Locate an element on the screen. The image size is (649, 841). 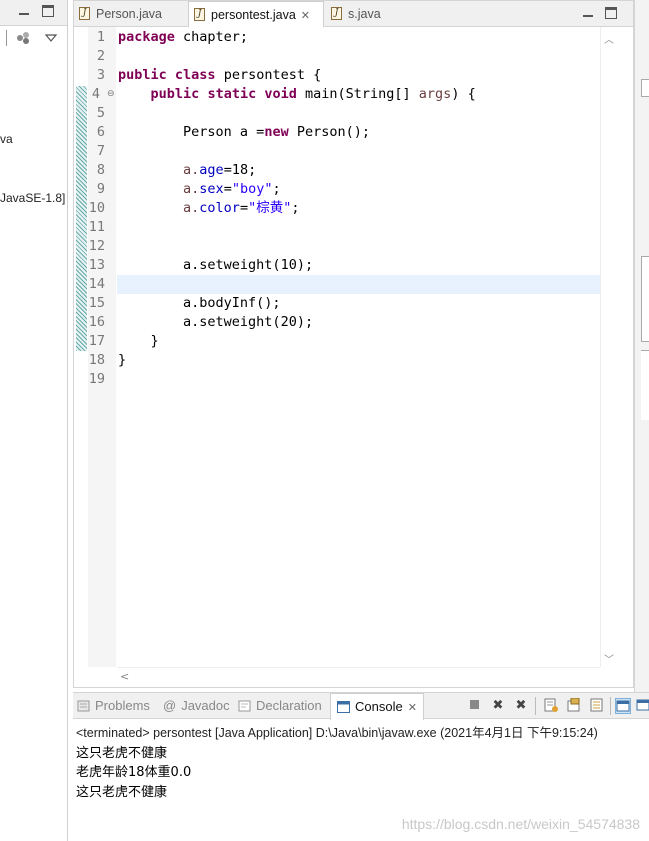
line-number: 9 is located at coordinates (100, 189).